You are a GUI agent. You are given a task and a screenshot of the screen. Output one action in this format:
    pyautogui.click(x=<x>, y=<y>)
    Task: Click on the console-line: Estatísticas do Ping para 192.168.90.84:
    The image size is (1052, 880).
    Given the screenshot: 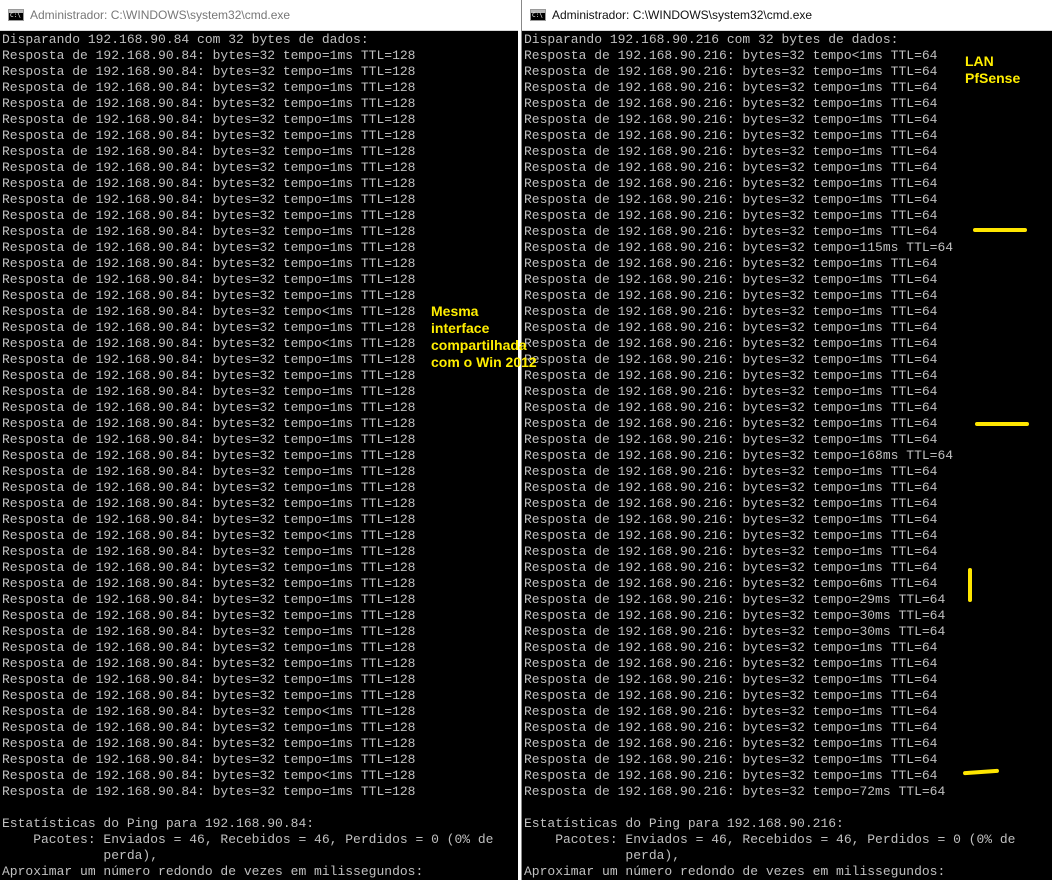 What is the action you would take?
    pyautogui.click(x=158, y=823)
    